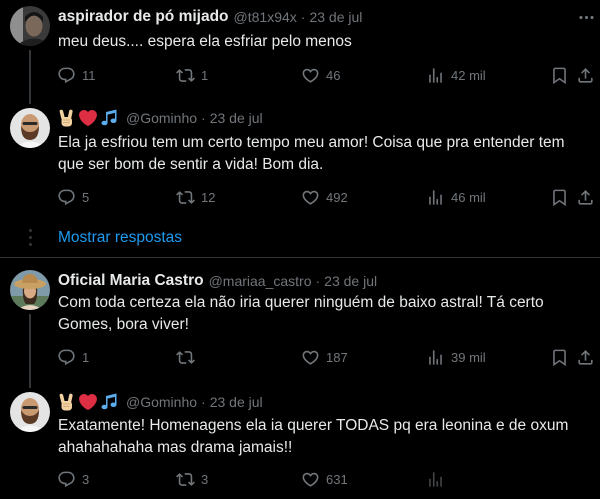 The width and height of the screenshot is (600, 499). Describe the element at coordinates (300, 479) in the screenshot. I see `tweet-actions: 3 3 631` at that location.